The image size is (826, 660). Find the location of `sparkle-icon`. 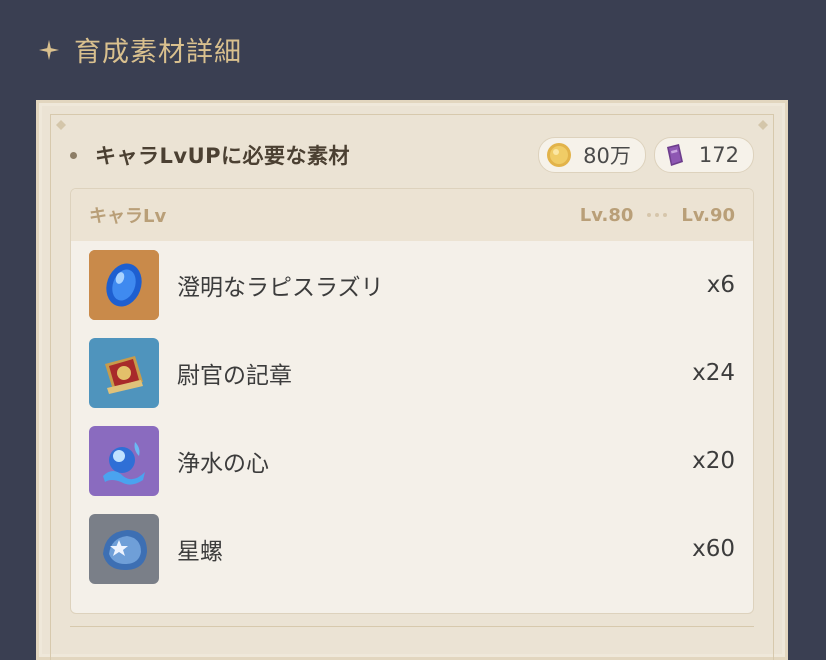

sparkle-icon is located at coordinates (49, 49).